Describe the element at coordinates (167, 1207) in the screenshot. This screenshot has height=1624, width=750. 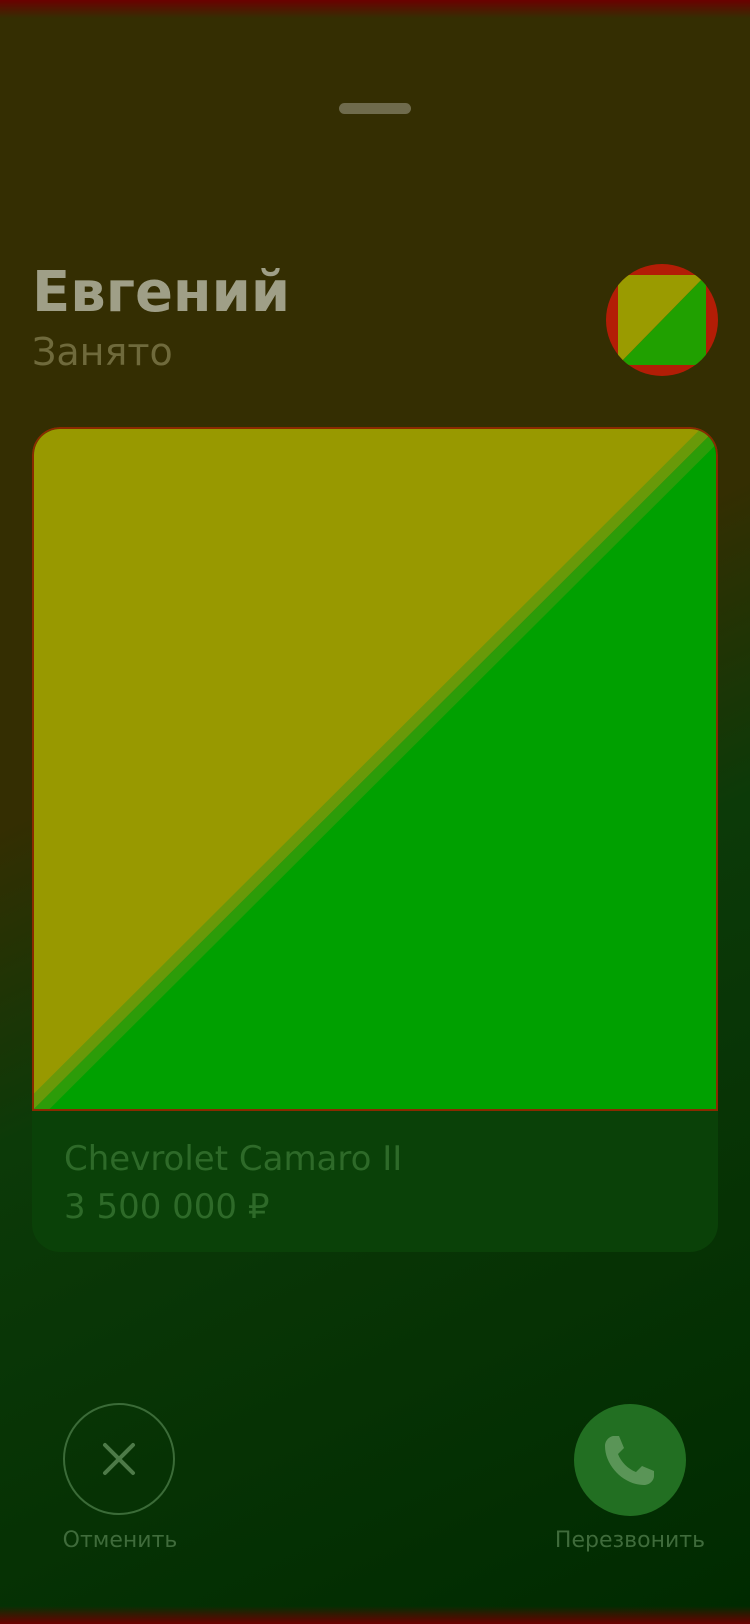
I see `listing-price: 3 500 000 ₽` at that location.